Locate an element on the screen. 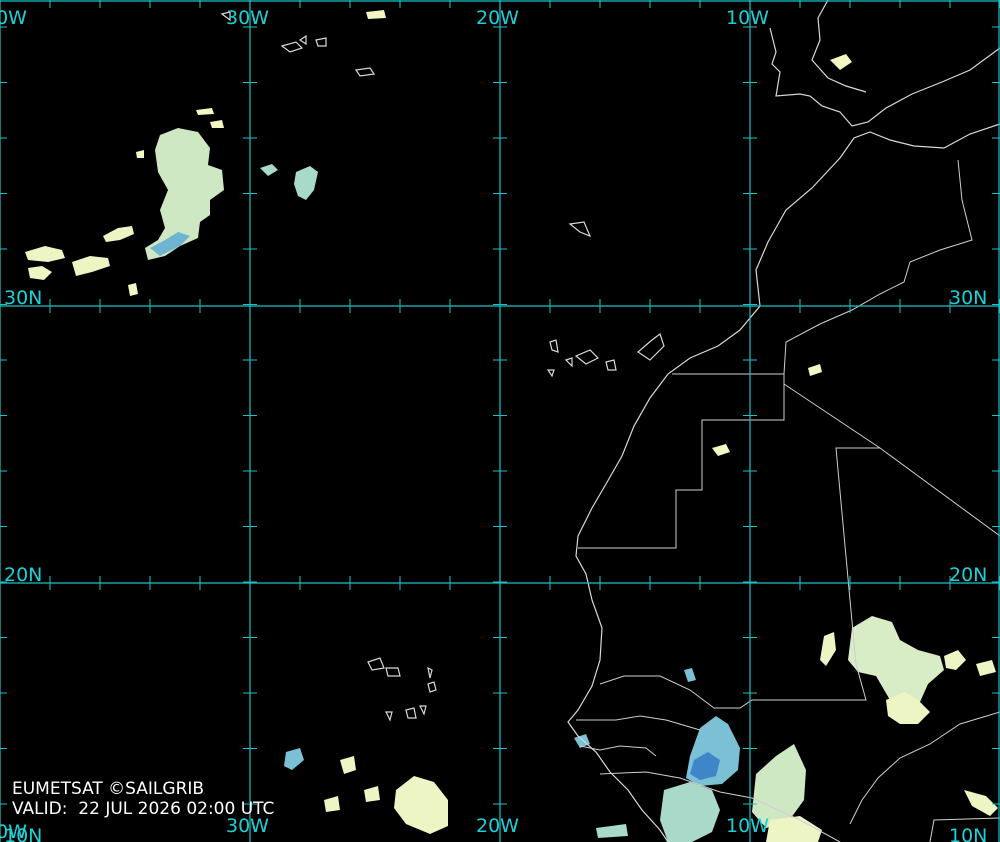  lat-label-left-20n: 20N is located at coordinates (23, 575).